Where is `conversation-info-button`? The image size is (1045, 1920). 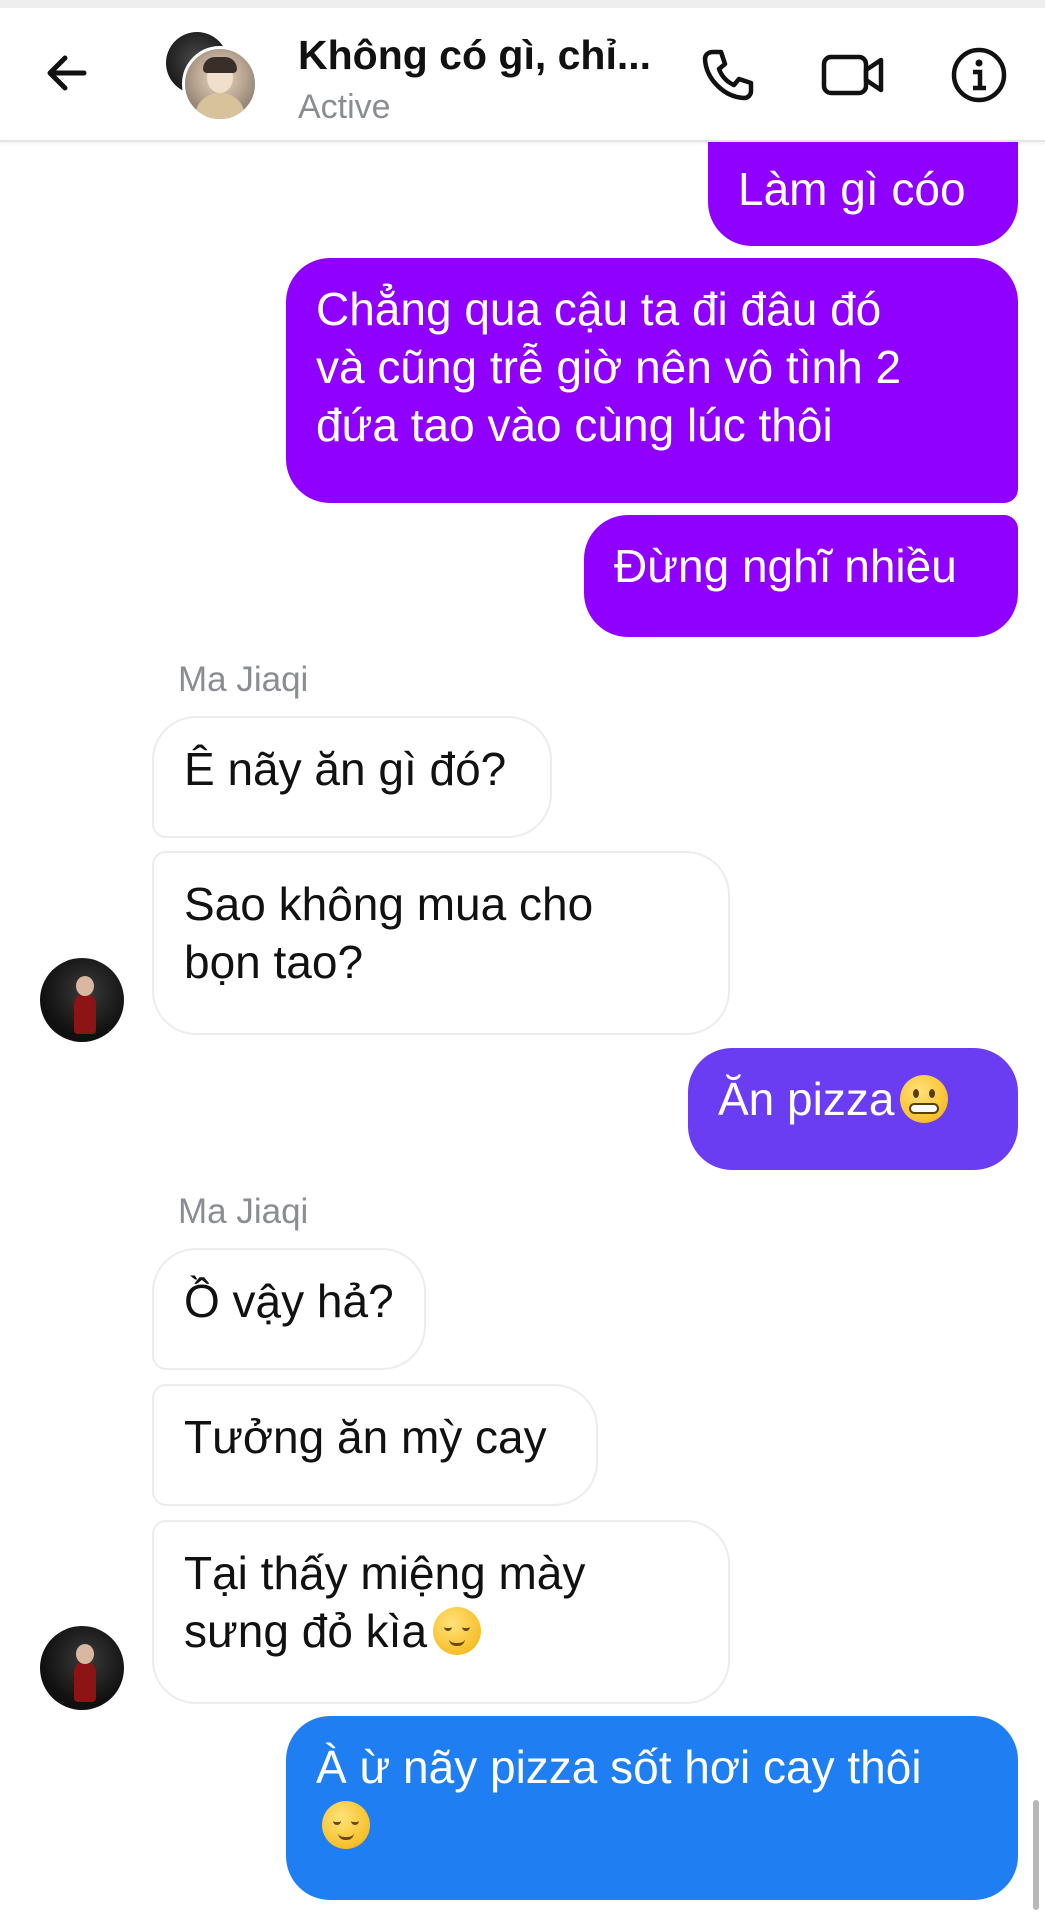
conversation-info-button is located at coordinates (979, 75).